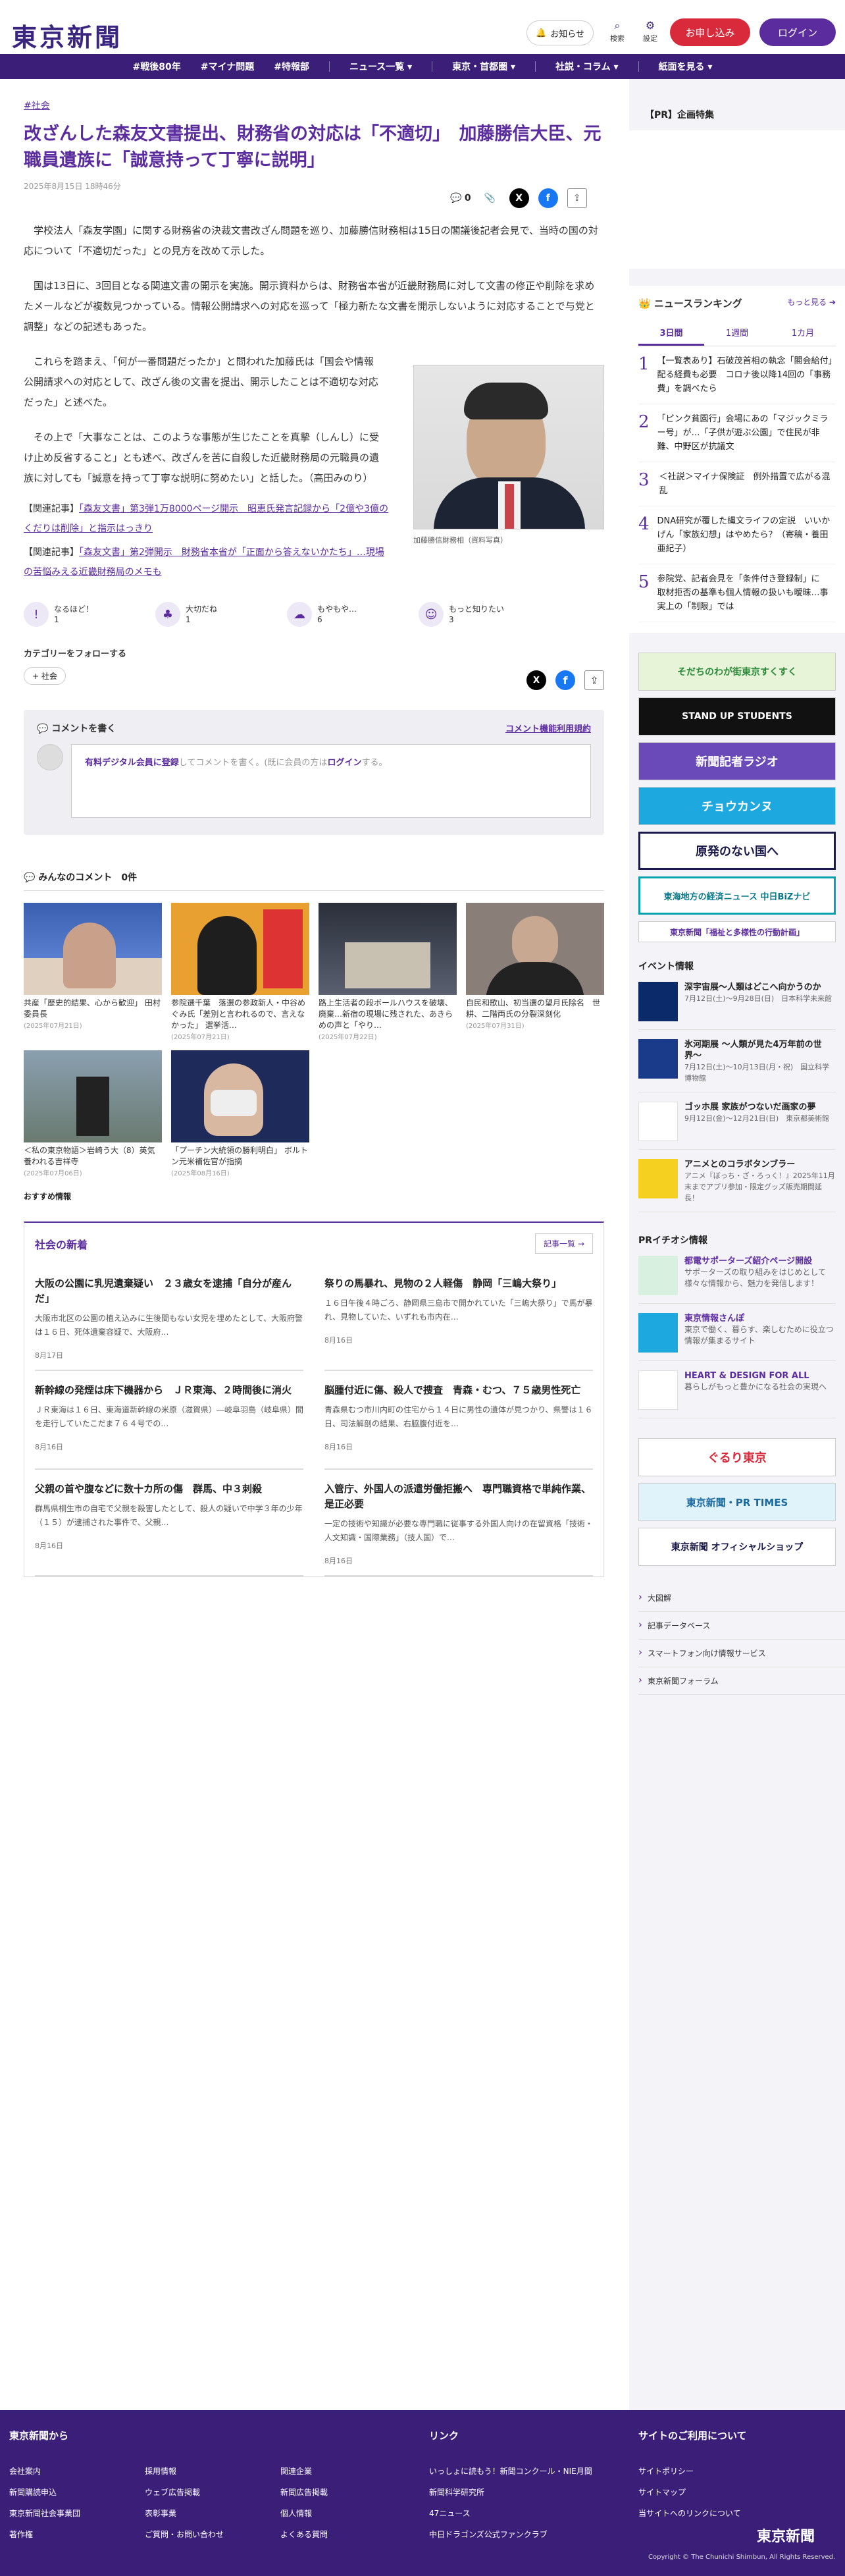  Describe the element at coordinates (548, 728) in the screenshot. I see `comment-rule-link: コメント機能利用規約` at that location.